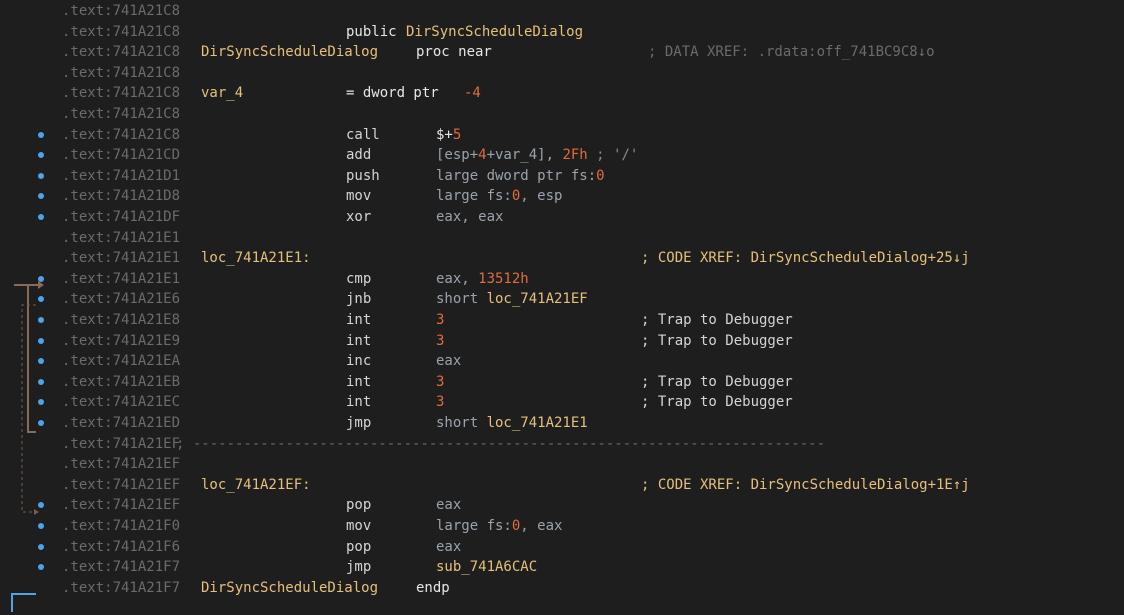  Describe the element at coordinates (23, 602) in the screenshot. I see `exit-arrow` at that location.